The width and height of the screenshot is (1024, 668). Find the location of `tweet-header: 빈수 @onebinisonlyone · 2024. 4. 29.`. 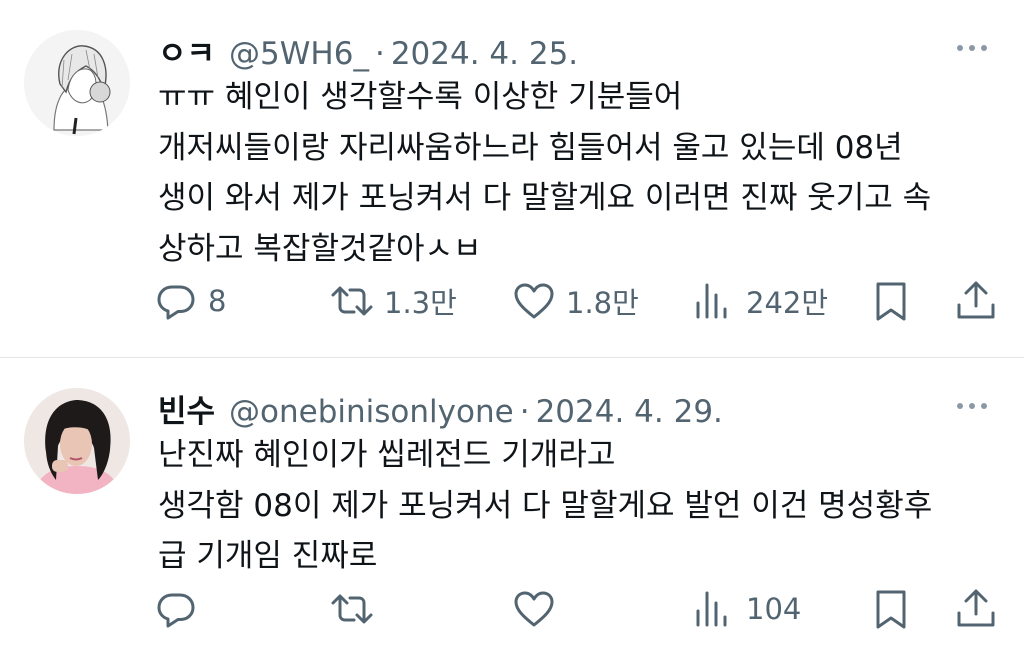

tweet-header: 빈수 @onebinisonlyone · 2024. 4. 29. is located at coordinates (440, 408).